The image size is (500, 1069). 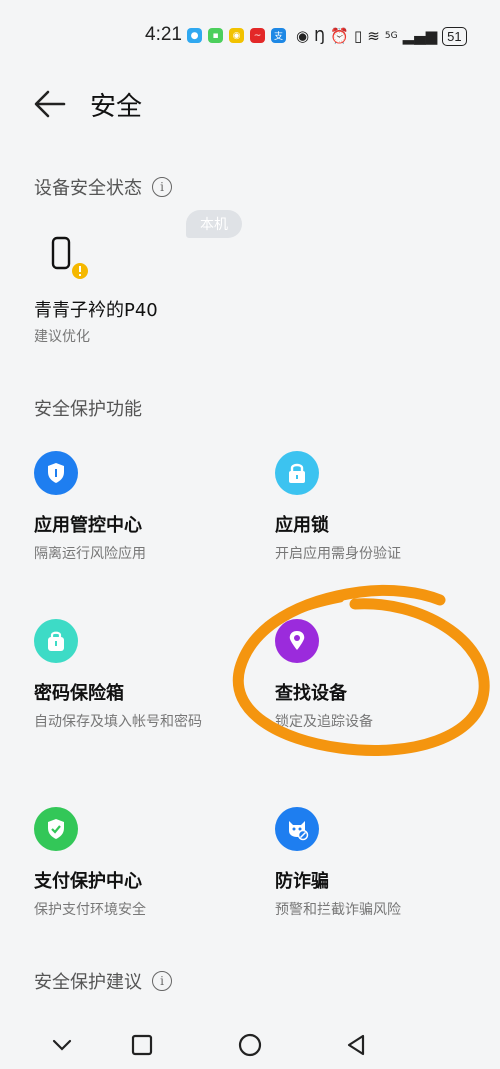 I want to click on network-type: 5G, so click(x=391, y=36).